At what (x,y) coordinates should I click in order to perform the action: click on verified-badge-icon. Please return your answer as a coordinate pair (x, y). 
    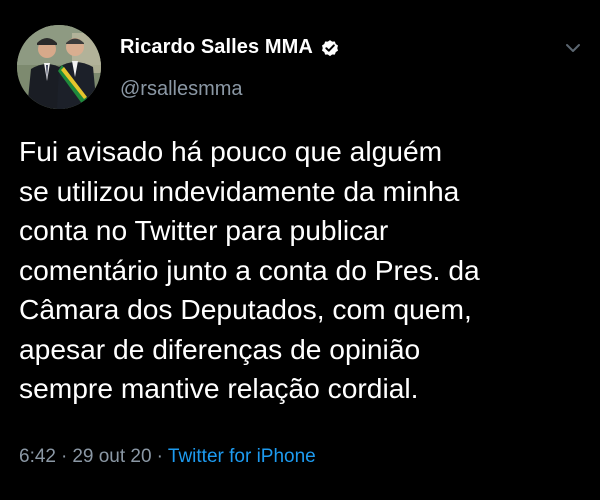
    Looking at the image, I should click on (329, 47).